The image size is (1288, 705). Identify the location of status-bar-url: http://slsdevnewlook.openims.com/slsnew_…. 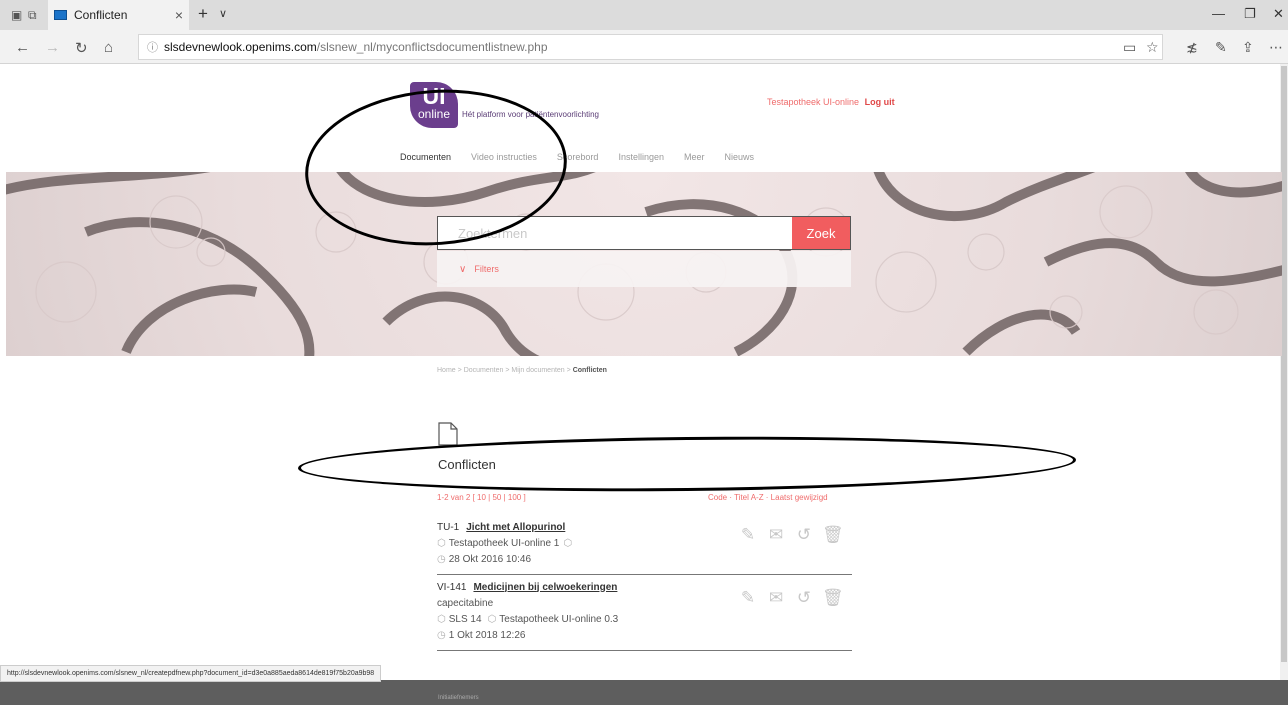
(191, 673).